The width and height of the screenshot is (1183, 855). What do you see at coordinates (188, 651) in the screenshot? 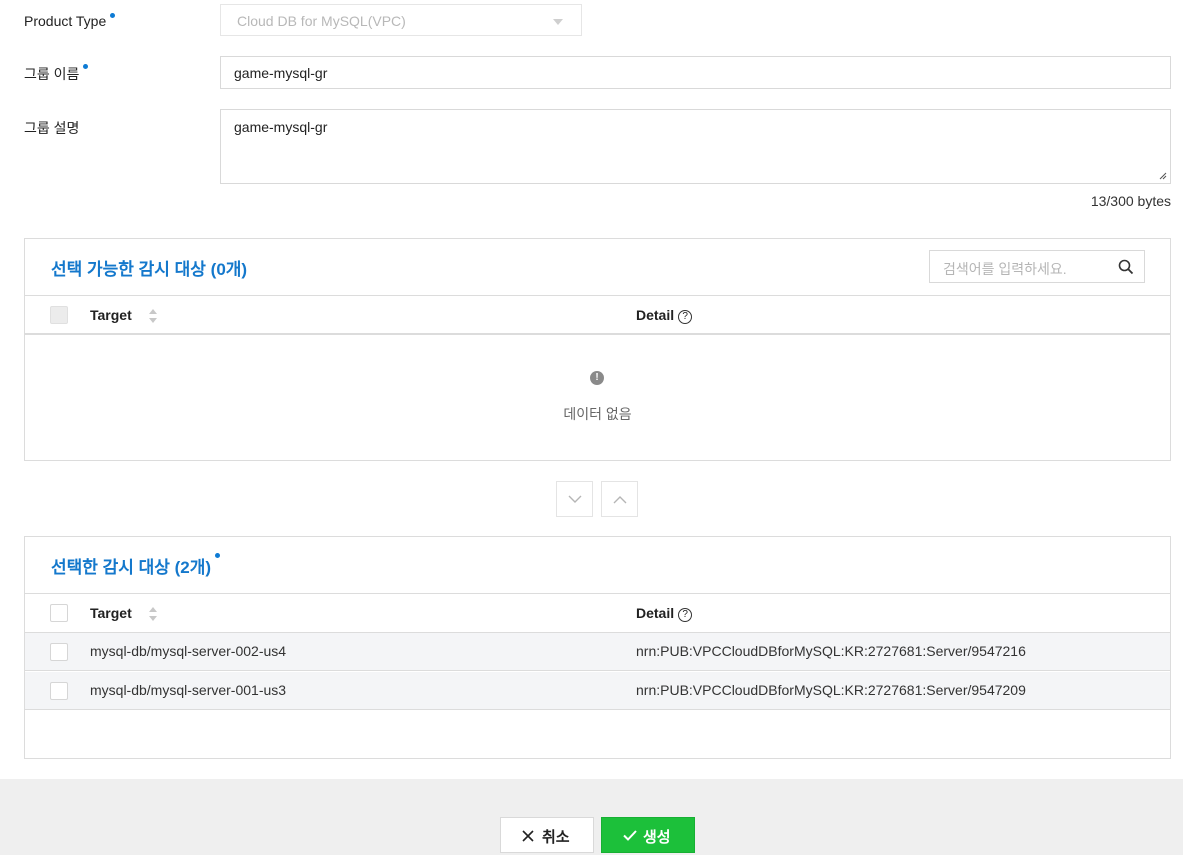
I see `row-target: mysql-db/mysql-server-002-us4` at bounding box center [188, 651].